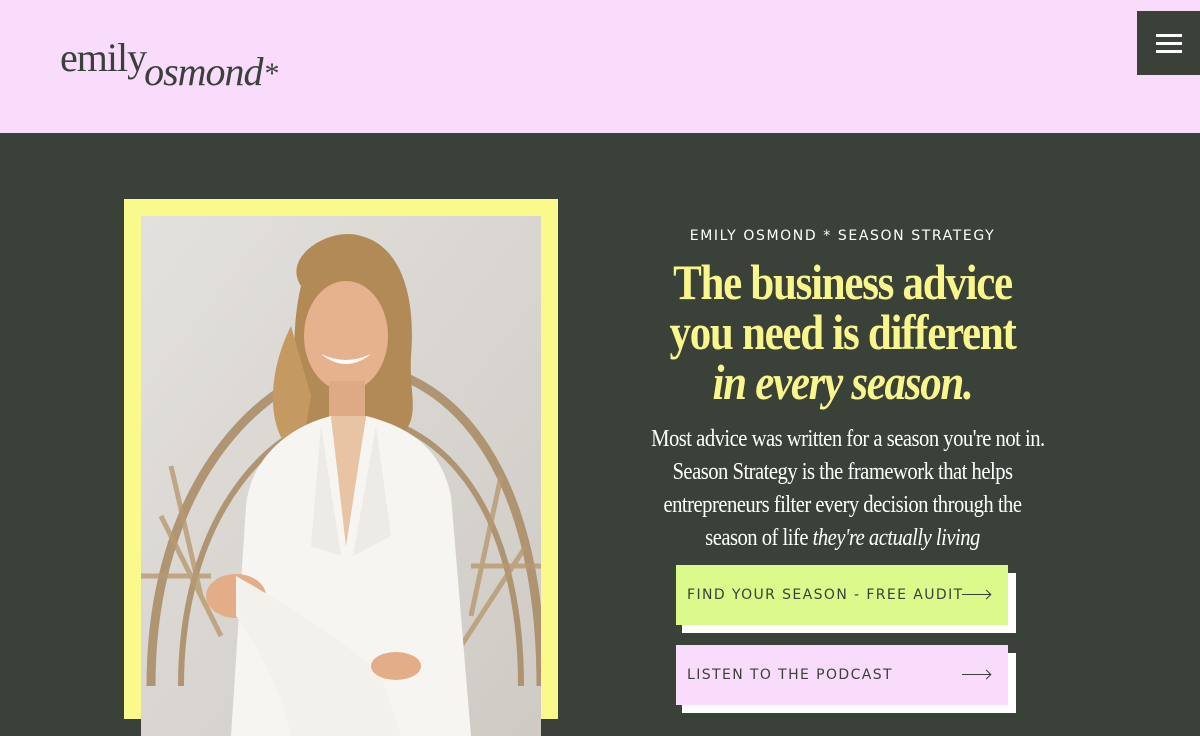 The width and height of the screenshot is (1200, 736). I want to click on description-line-4-plain: season of life, so click(759, 538).